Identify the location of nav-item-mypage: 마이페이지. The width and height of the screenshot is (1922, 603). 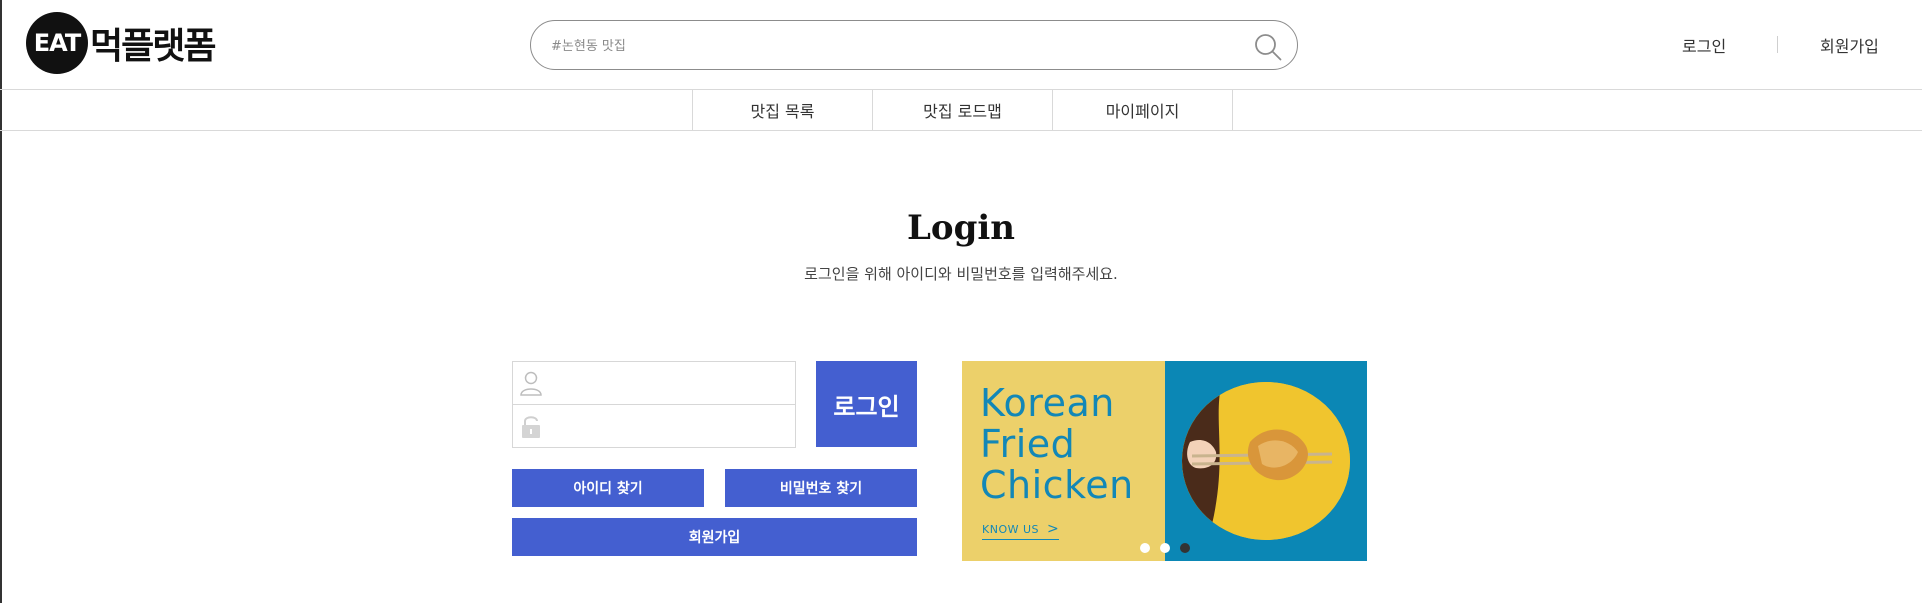
(1143, 110).